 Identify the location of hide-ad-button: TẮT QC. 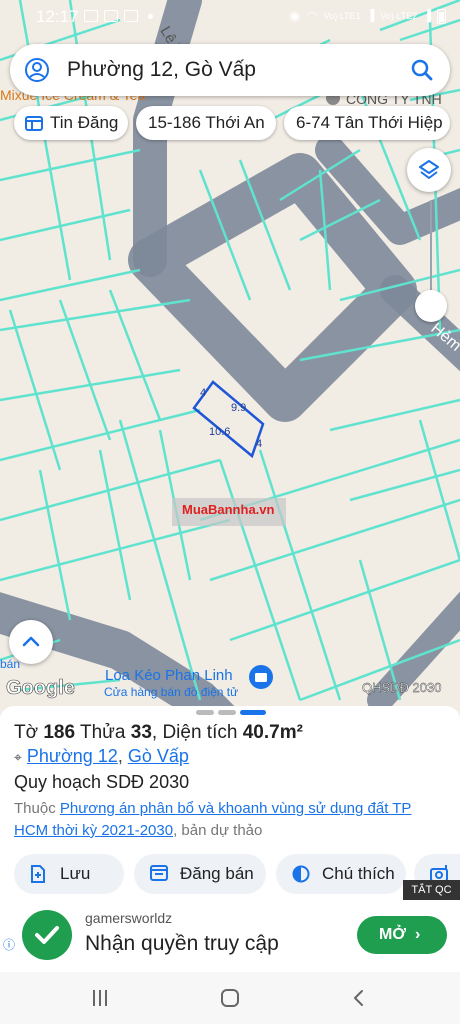
(431, 890).